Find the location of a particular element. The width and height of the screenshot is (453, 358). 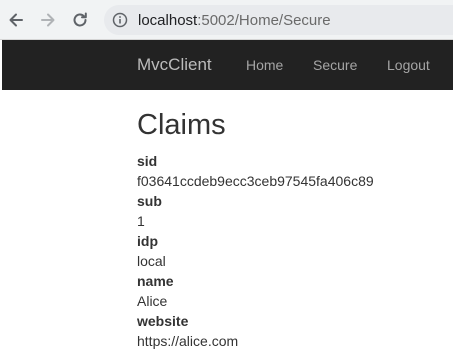

claim-type: name is located at coordinates (155, 281).